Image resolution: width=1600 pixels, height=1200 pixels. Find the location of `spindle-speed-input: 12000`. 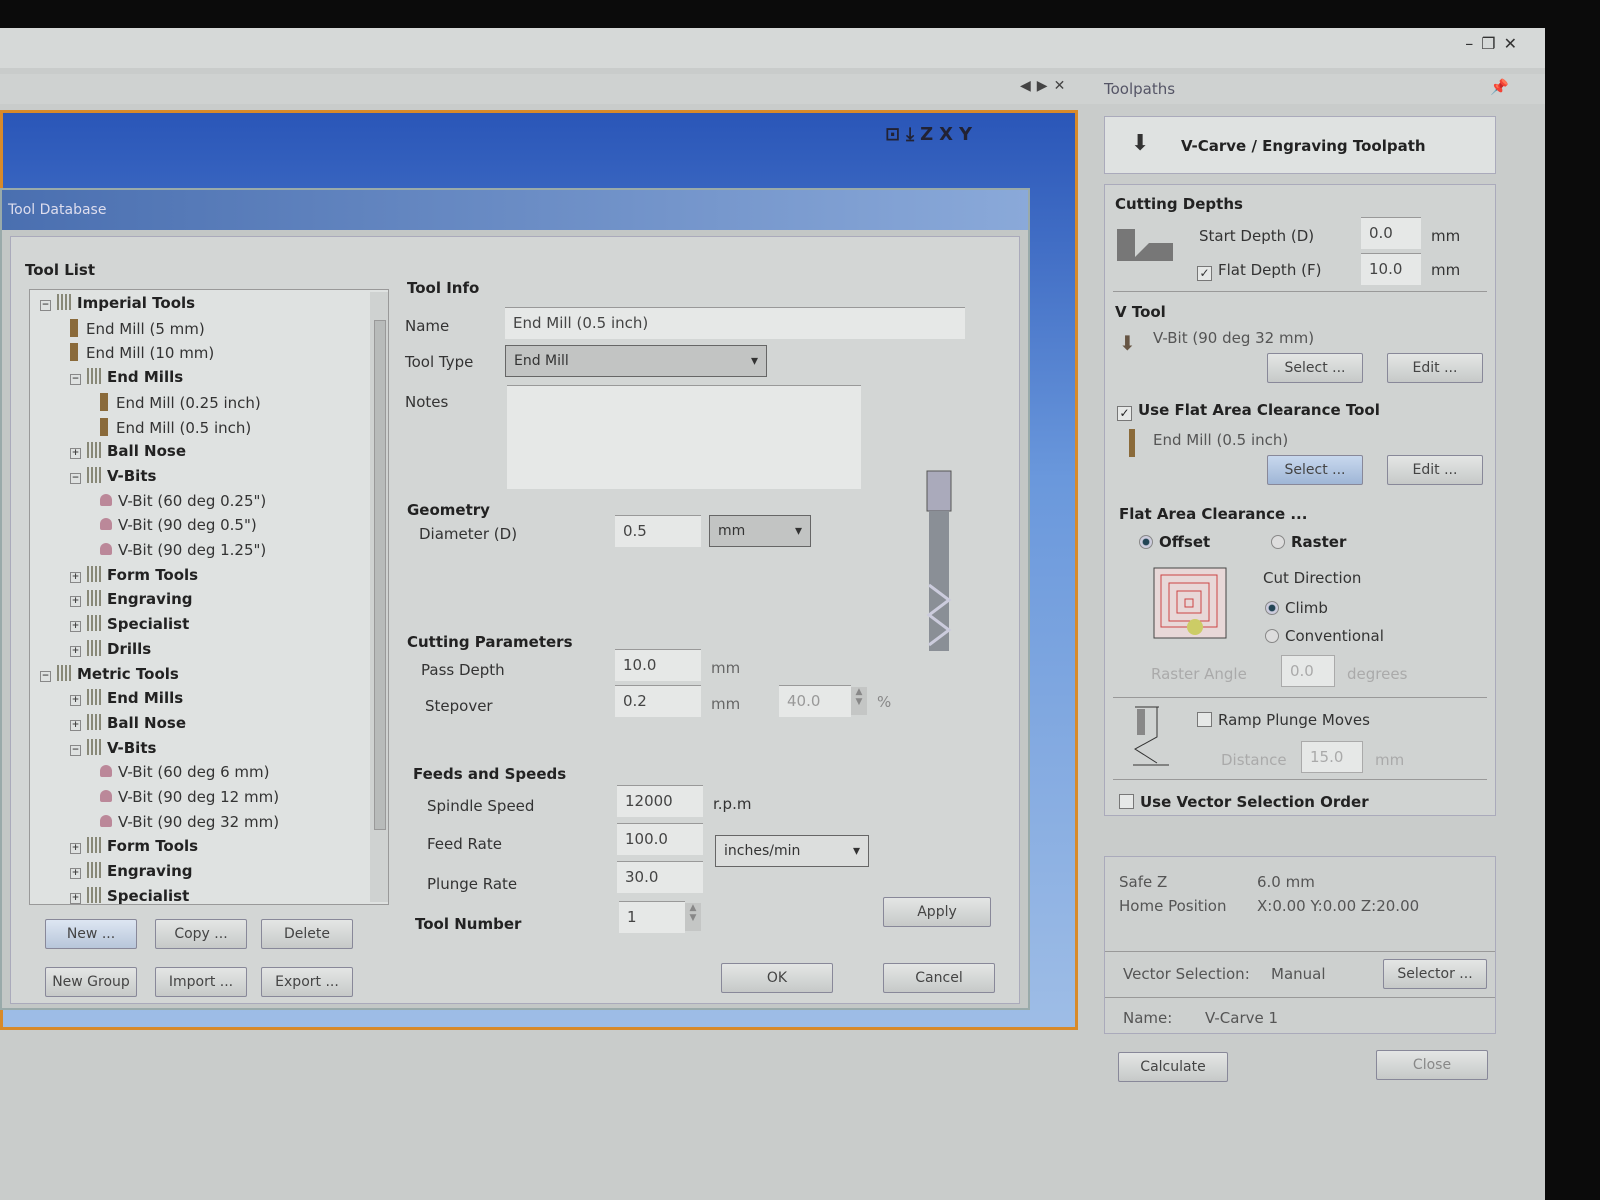

spindle-speed-input: 12000 is located at coordinates (660, 801).